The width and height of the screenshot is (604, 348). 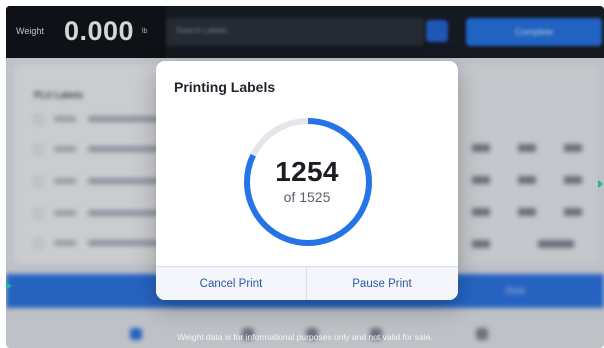 What do you see at coordinates (225, 87) in the screenshot?
I see `dialog-title: Printing Labels` at bounding box center [225, 87].